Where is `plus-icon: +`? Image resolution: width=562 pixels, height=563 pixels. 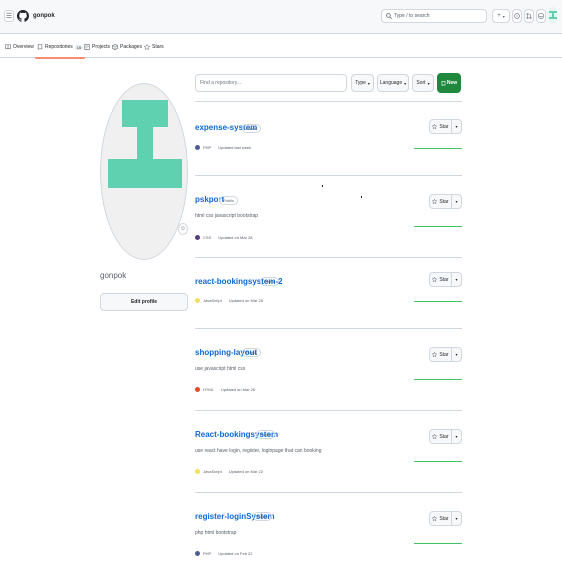
plus-icon: + is located at coordinates (499, 16).